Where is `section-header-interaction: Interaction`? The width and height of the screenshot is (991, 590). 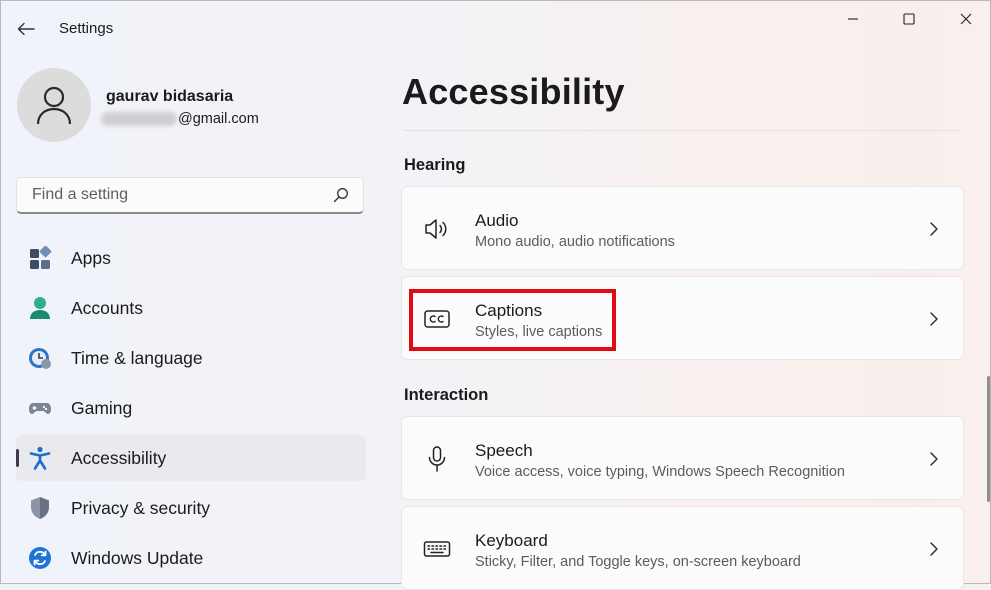 section-header-interaction: Interaction is located at coordinates (446, 395).